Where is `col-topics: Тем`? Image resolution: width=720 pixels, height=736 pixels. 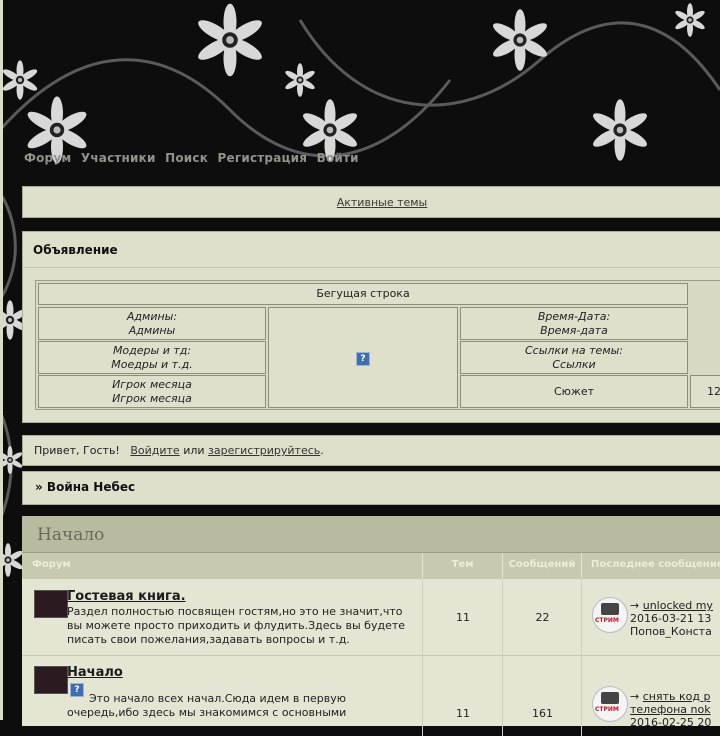 col-topics: Тем is located at coordinates (463, 565).